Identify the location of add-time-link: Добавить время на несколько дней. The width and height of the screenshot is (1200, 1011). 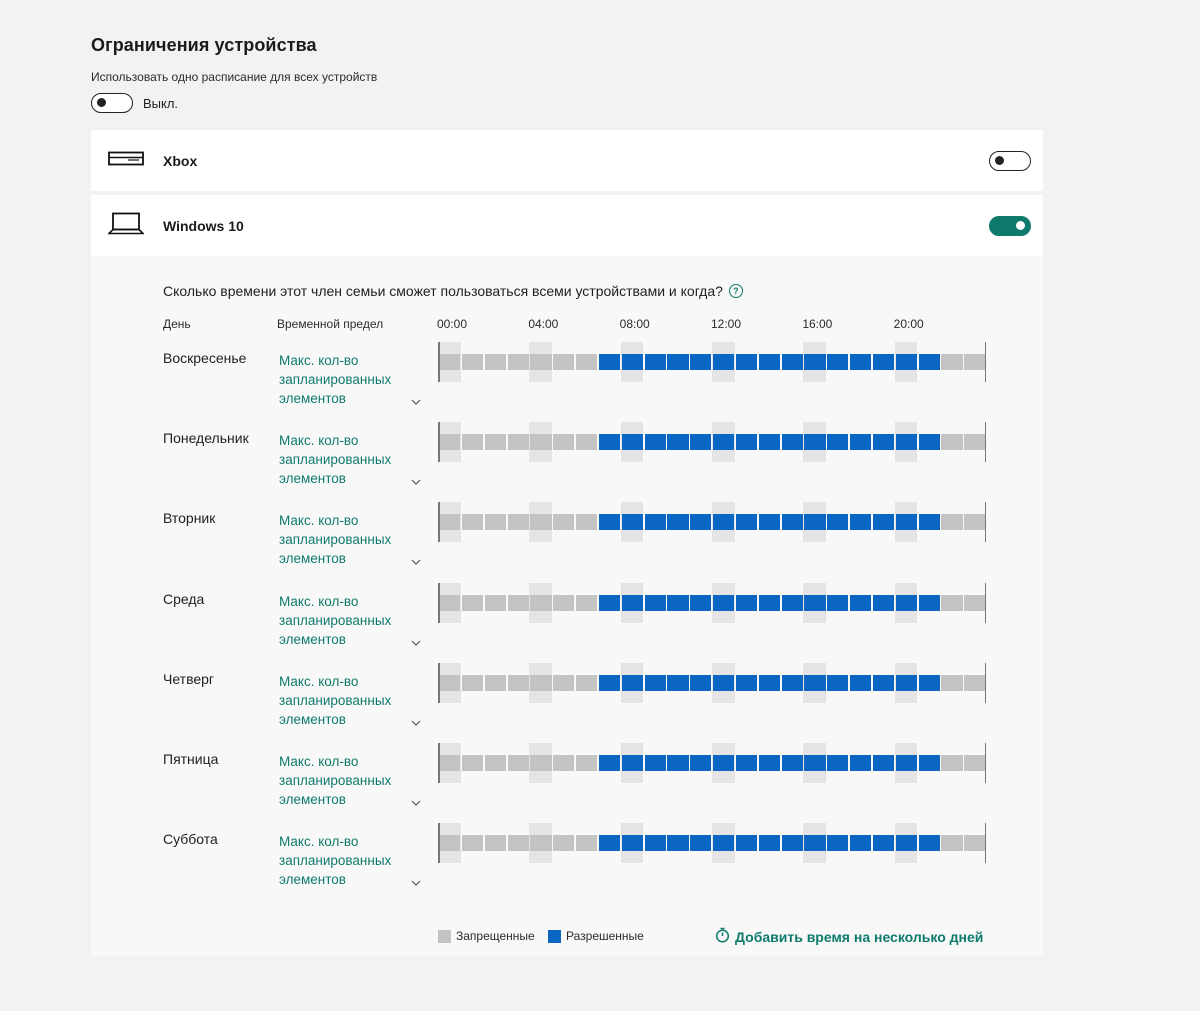
(849, 936).